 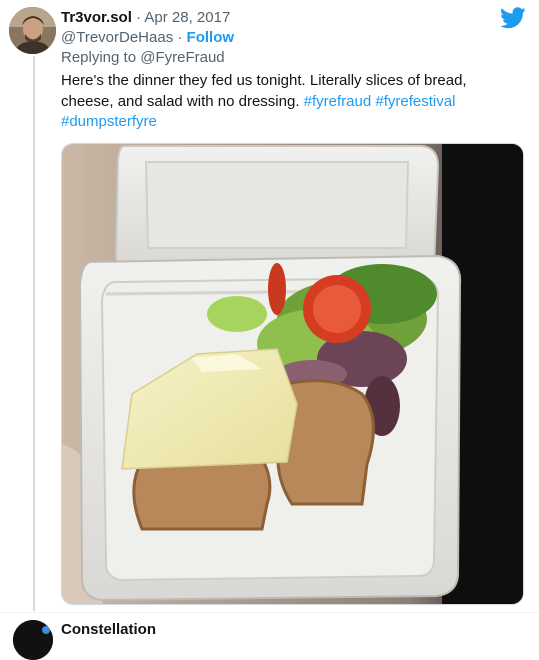 What do you see at coordinates (182, 57) in the screenshot?
I see `reply-target-link: @FyreFraud` at bounding box center [182, 57].